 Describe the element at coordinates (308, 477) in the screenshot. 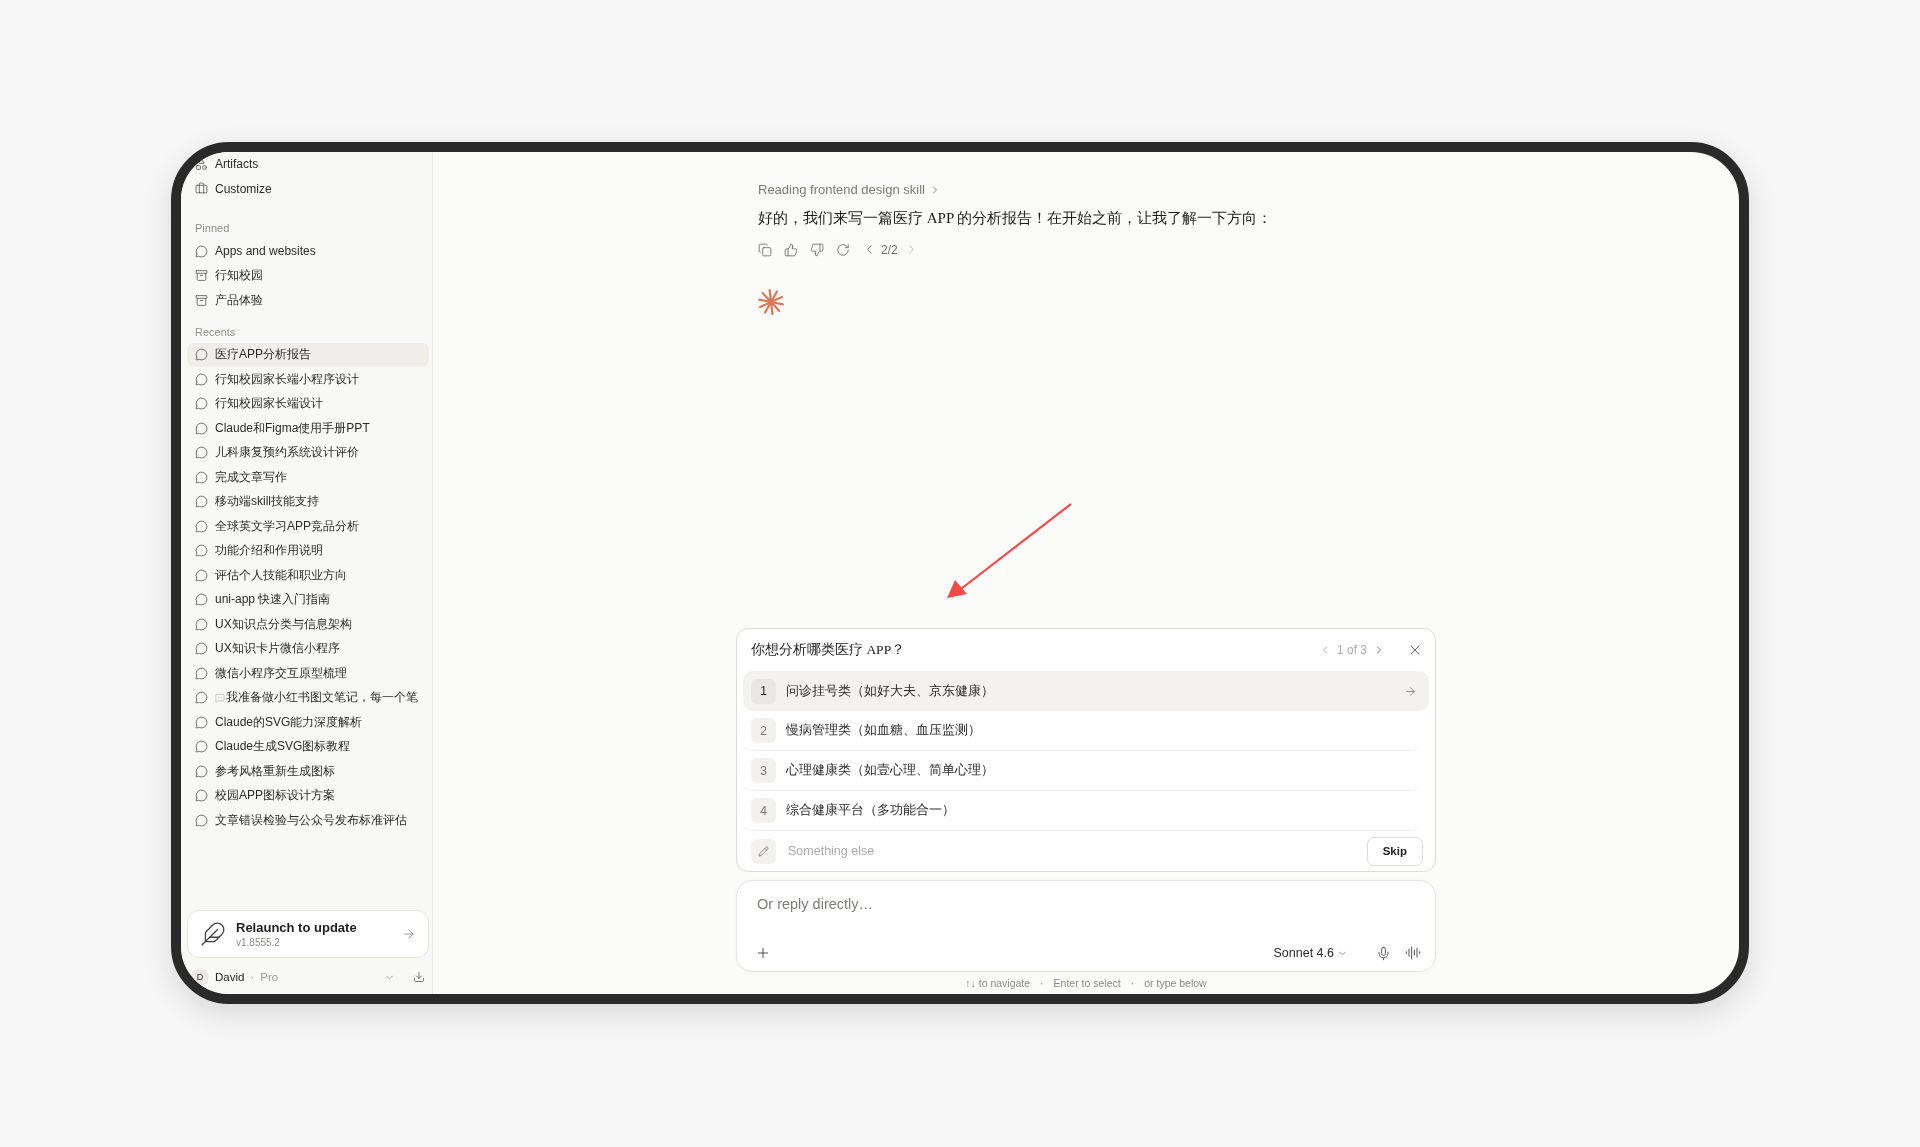

I see `sidebar-item: 完成文章写作` at that location.